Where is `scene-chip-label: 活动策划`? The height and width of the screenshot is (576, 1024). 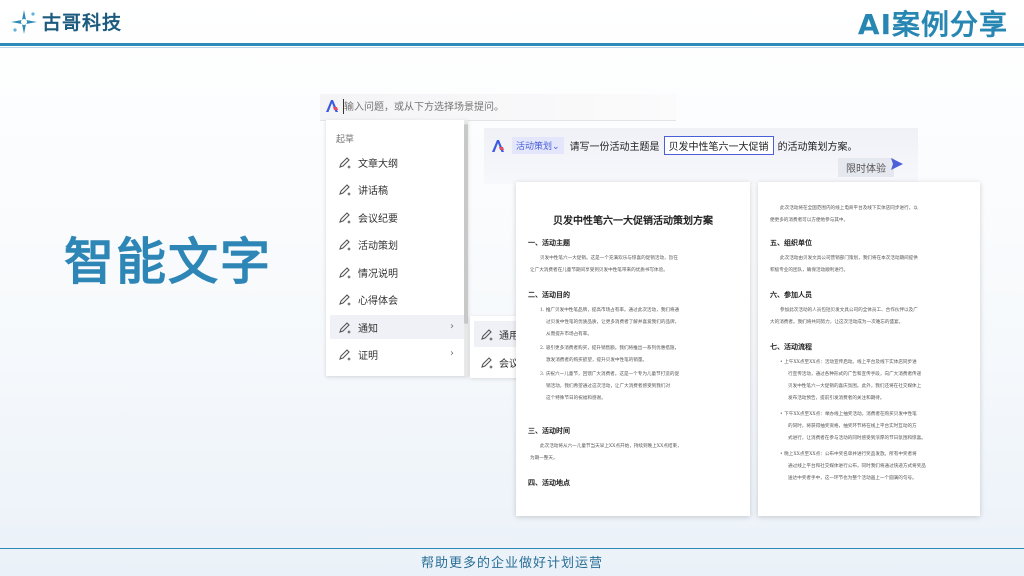
scene-chip-label: 活动策划 is located at coordinates (534, 147).